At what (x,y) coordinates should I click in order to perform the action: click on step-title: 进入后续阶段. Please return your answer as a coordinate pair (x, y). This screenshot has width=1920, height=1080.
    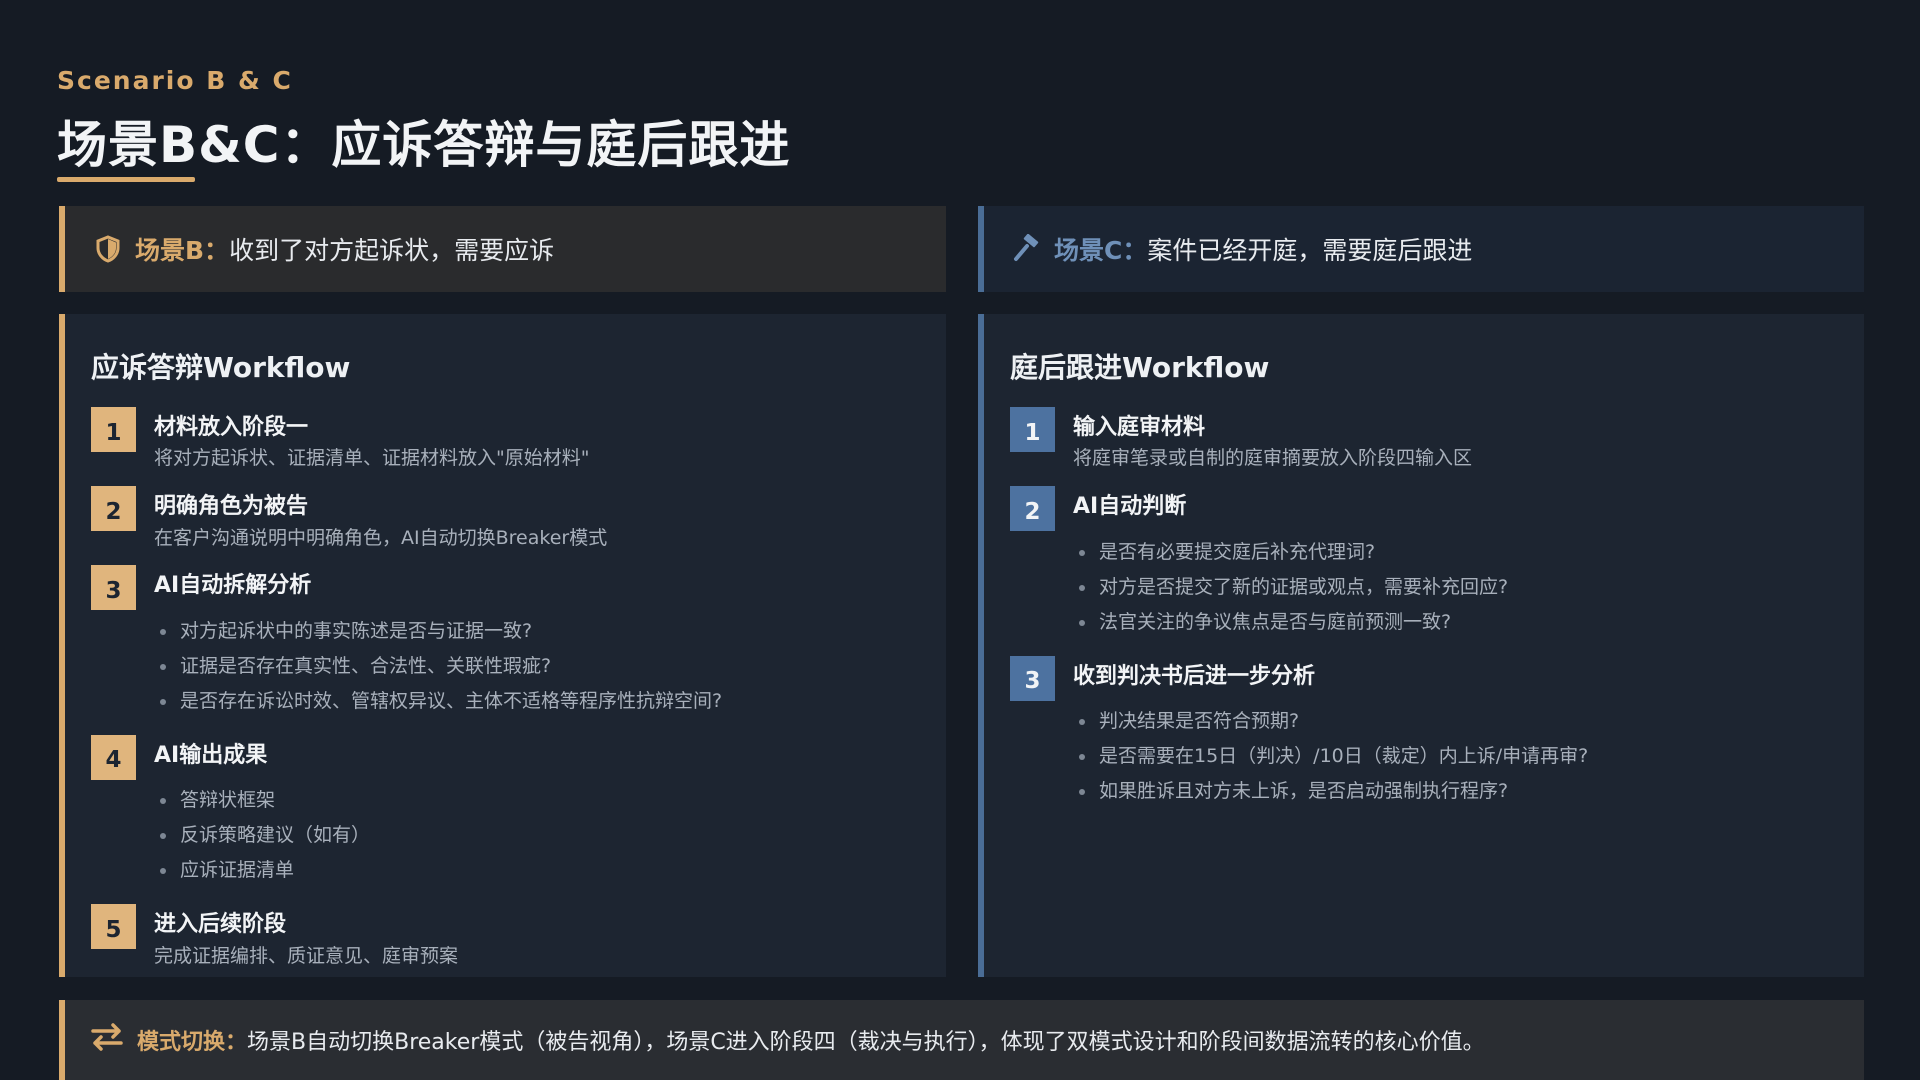
    Looking at the image, I should click on (220, 925).